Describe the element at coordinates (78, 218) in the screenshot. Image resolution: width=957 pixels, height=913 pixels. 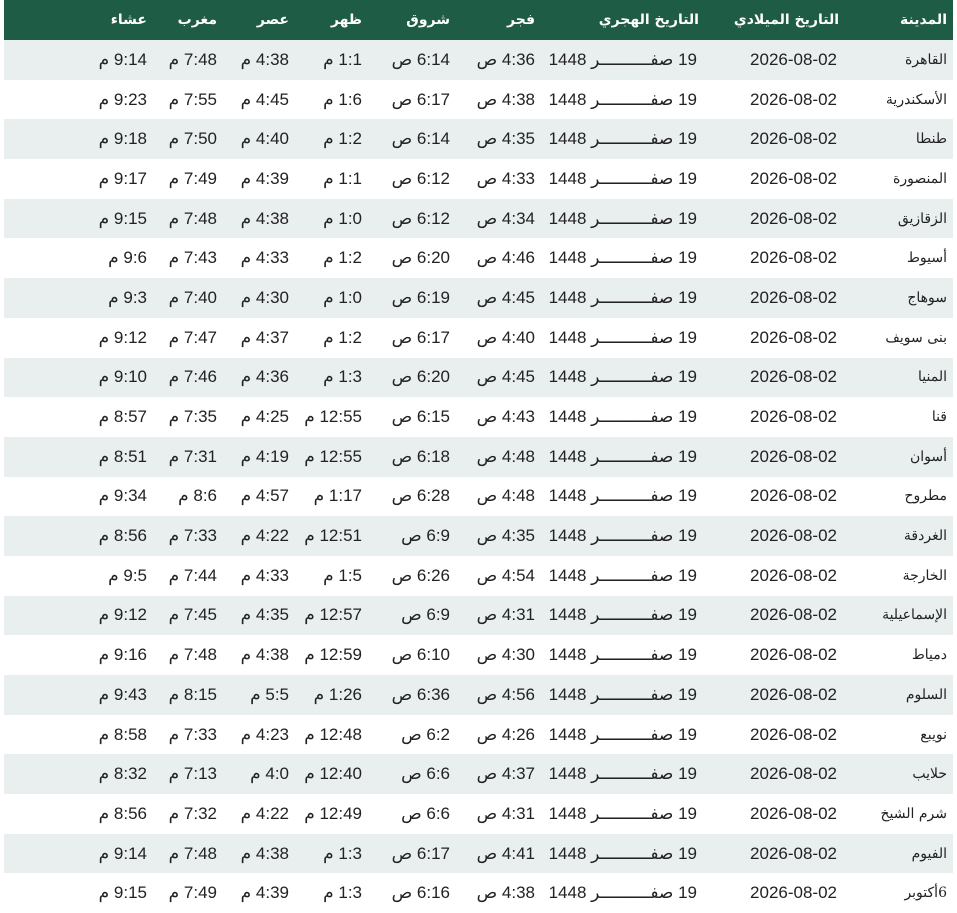
I see `isha-time-cell: 9:15 م` at that location.